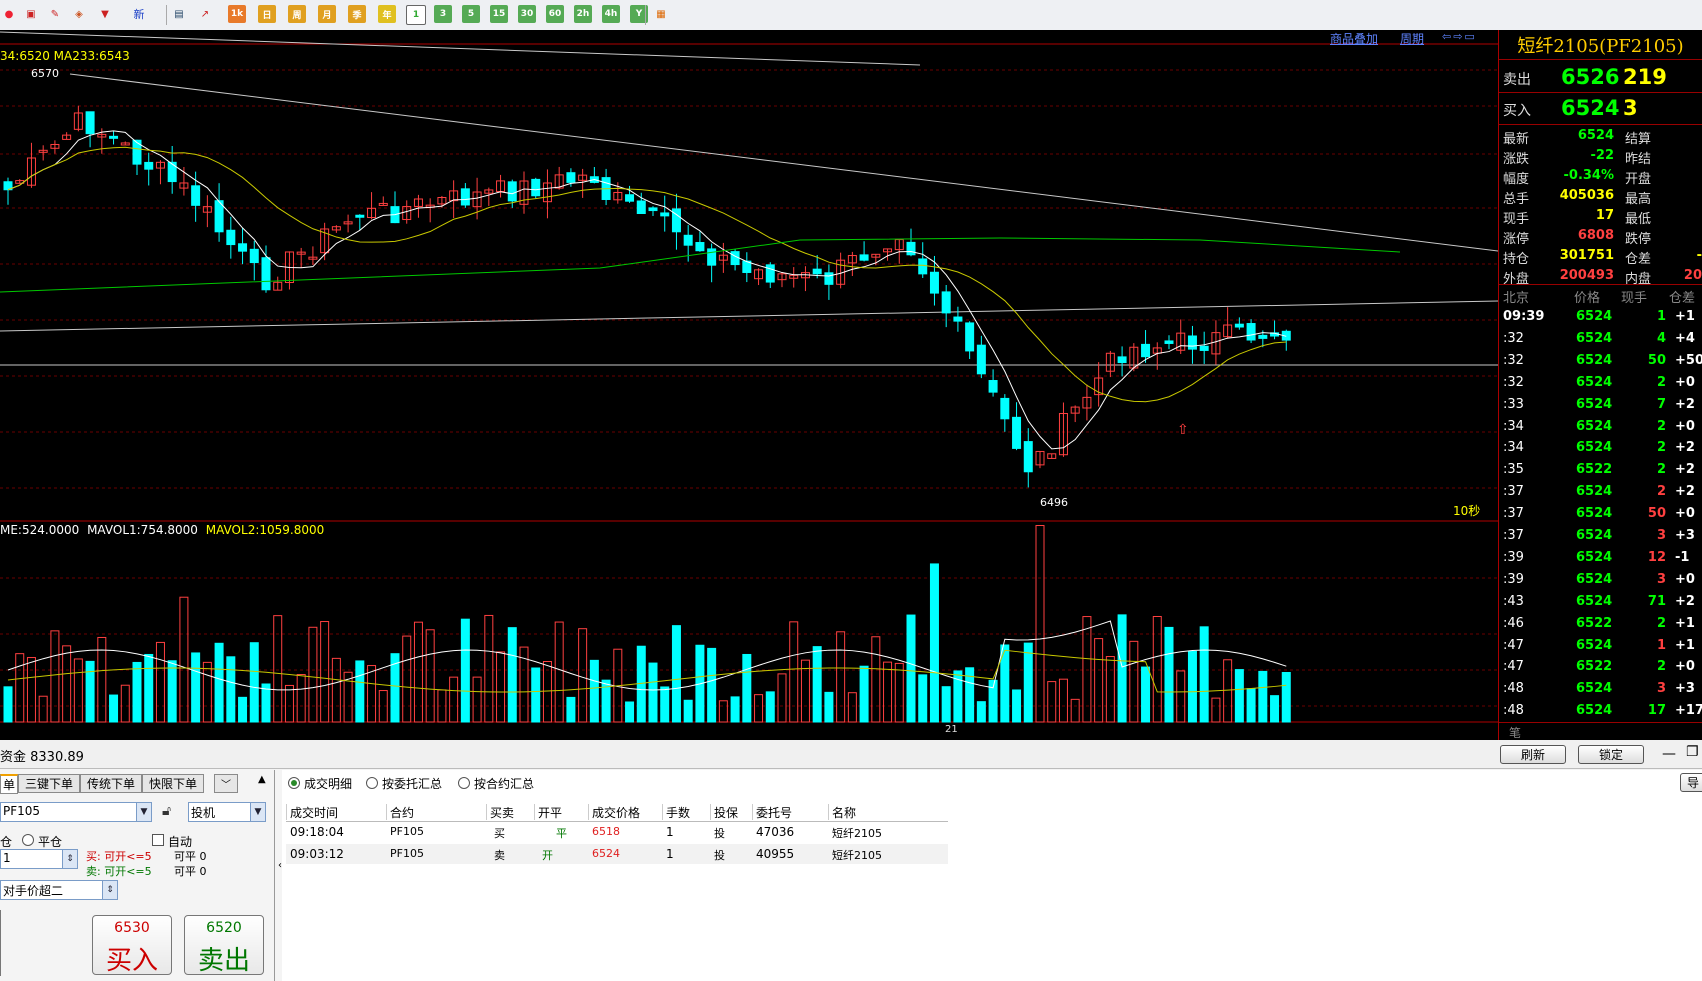 Image resolution: width=1702 pixels, height=981 pixels. What do you see at coordinates (1600, 491) in the screenshot?
I see `tick-row: :37 6524 2 +2` at bounding box center [1600, 491].